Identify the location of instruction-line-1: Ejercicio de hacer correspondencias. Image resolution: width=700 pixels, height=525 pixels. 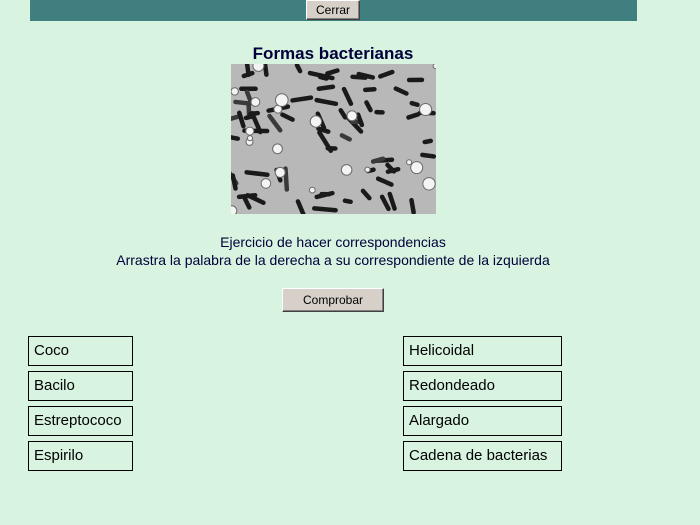
(333, 242).